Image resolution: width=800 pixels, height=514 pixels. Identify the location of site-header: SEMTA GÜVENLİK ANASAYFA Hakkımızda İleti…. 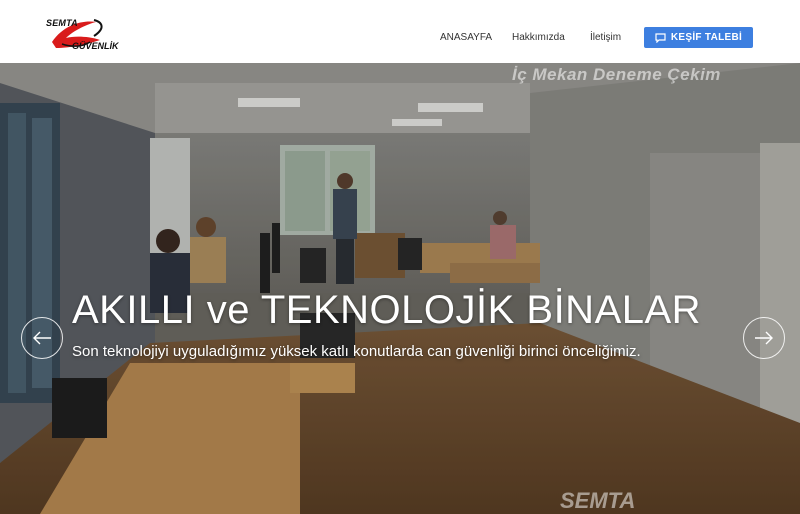
(400, 31).